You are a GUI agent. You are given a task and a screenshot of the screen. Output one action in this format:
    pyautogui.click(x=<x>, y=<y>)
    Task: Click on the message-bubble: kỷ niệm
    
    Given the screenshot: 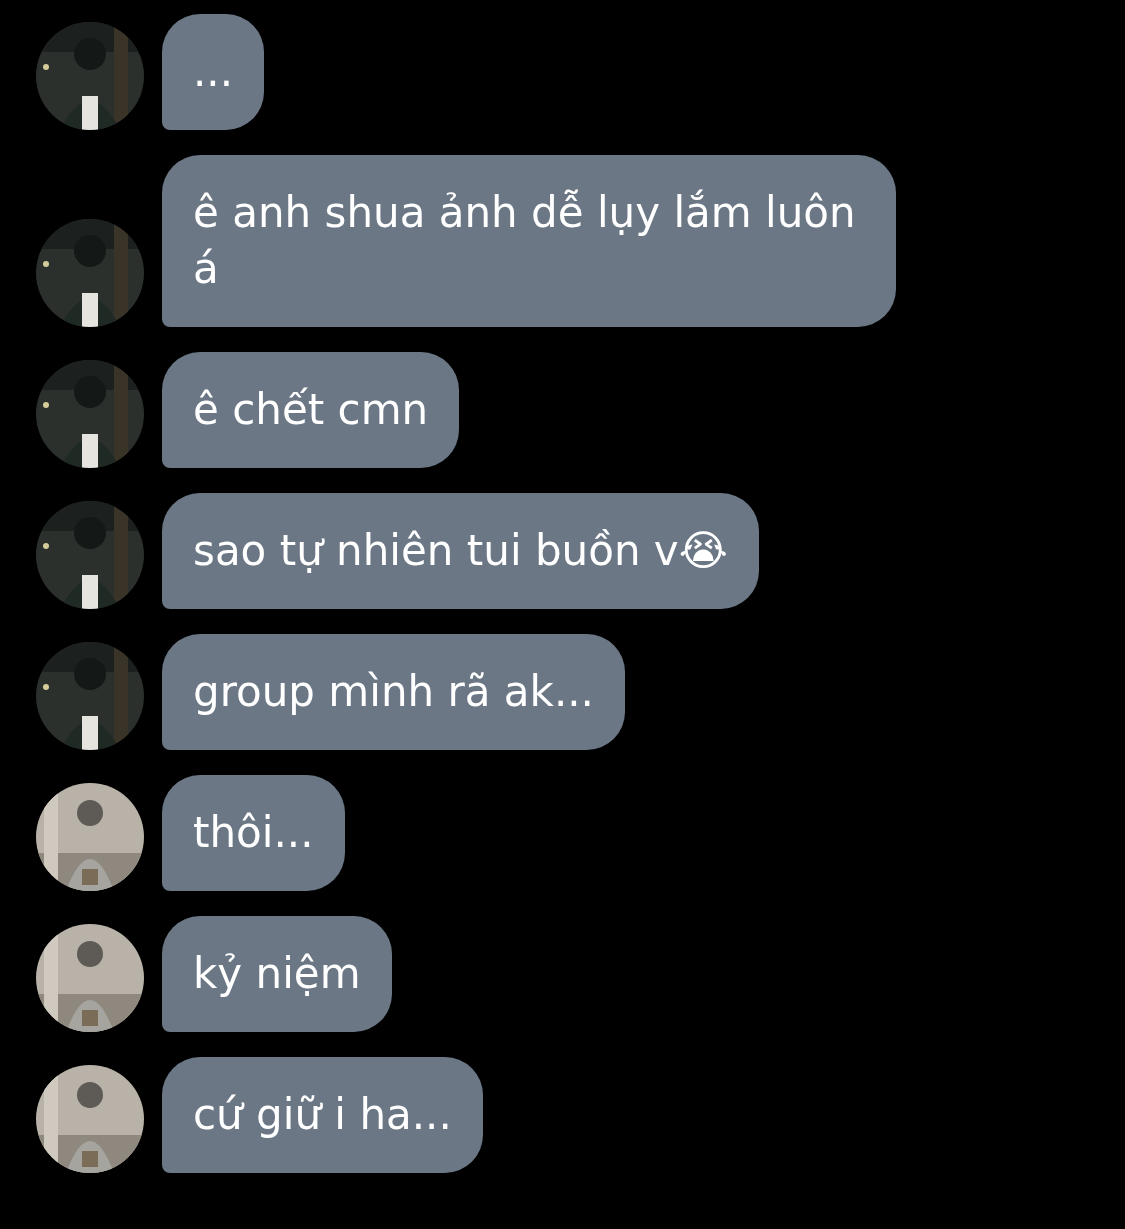 What is the action you would take?
    pyautogui.click(x=277, y=974)
    